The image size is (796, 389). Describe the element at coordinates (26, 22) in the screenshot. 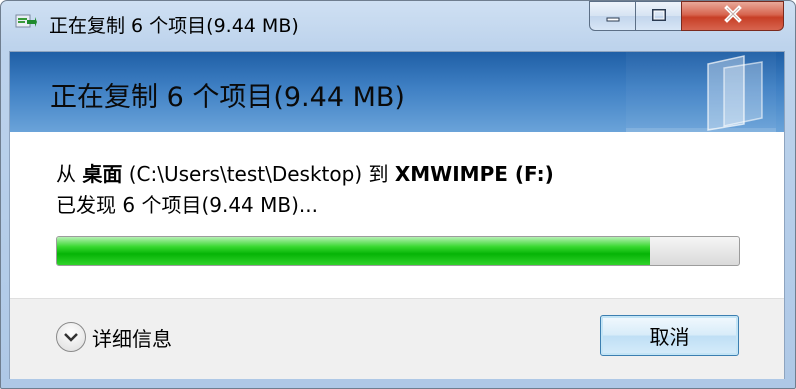

I see `copy-files-icon` at that location.